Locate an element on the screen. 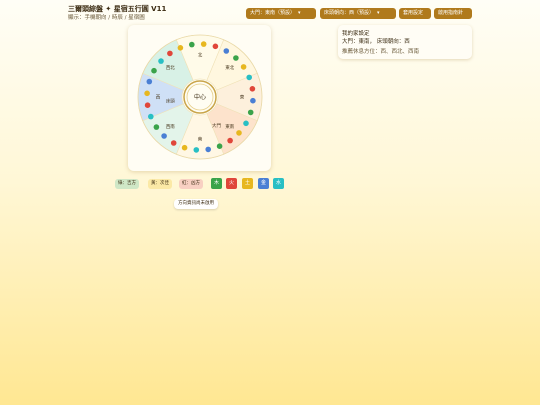  sector-label-southwest: 西南 is located at coordinates (170, 126).